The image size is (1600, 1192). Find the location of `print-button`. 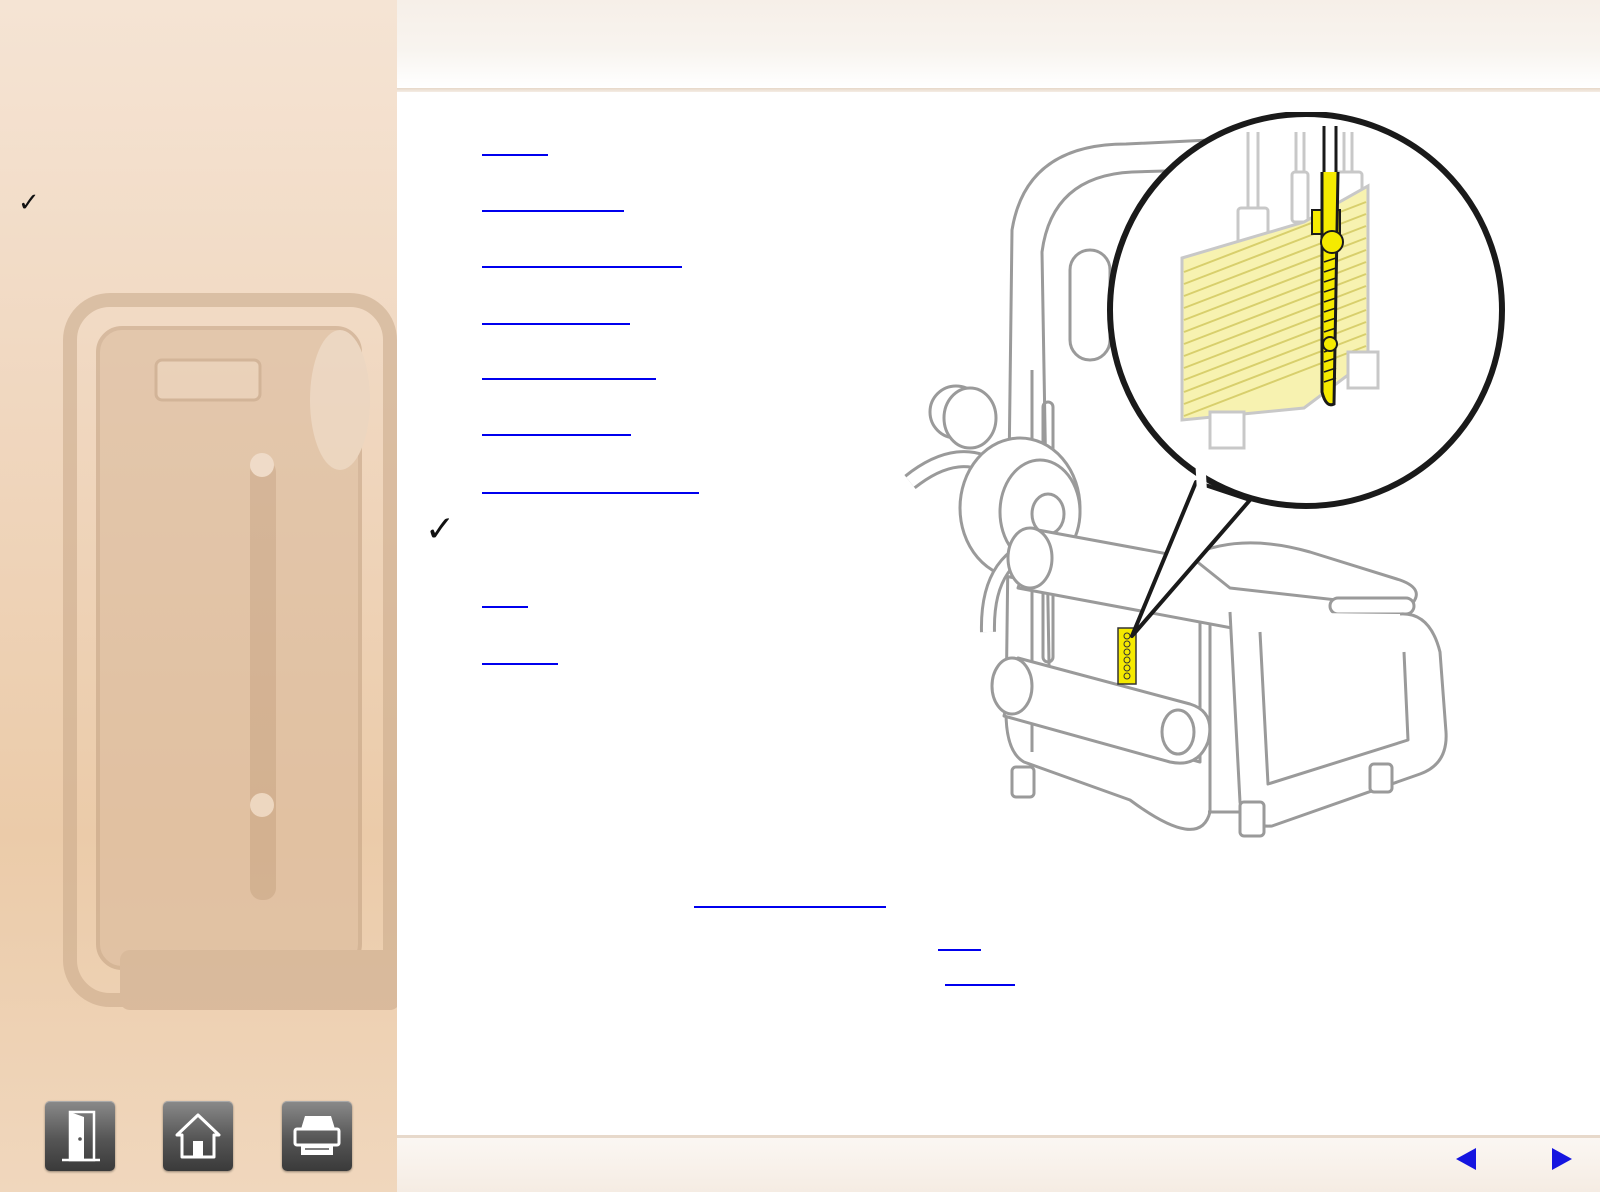

print-button is located at coordinates (317, 1136).